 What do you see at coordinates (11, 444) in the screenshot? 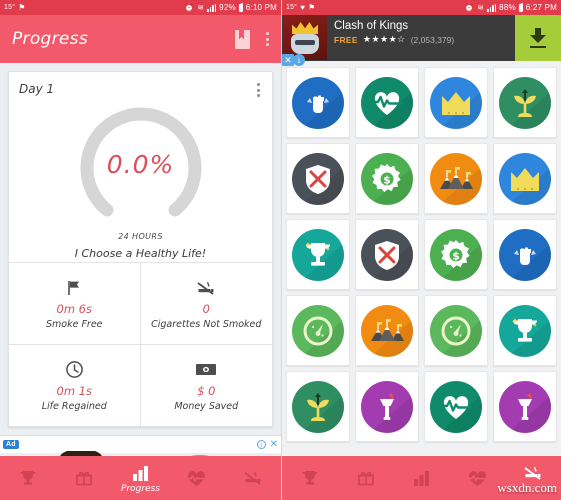
I see `ad-badge: Ad` at bounding box center [11, 444].